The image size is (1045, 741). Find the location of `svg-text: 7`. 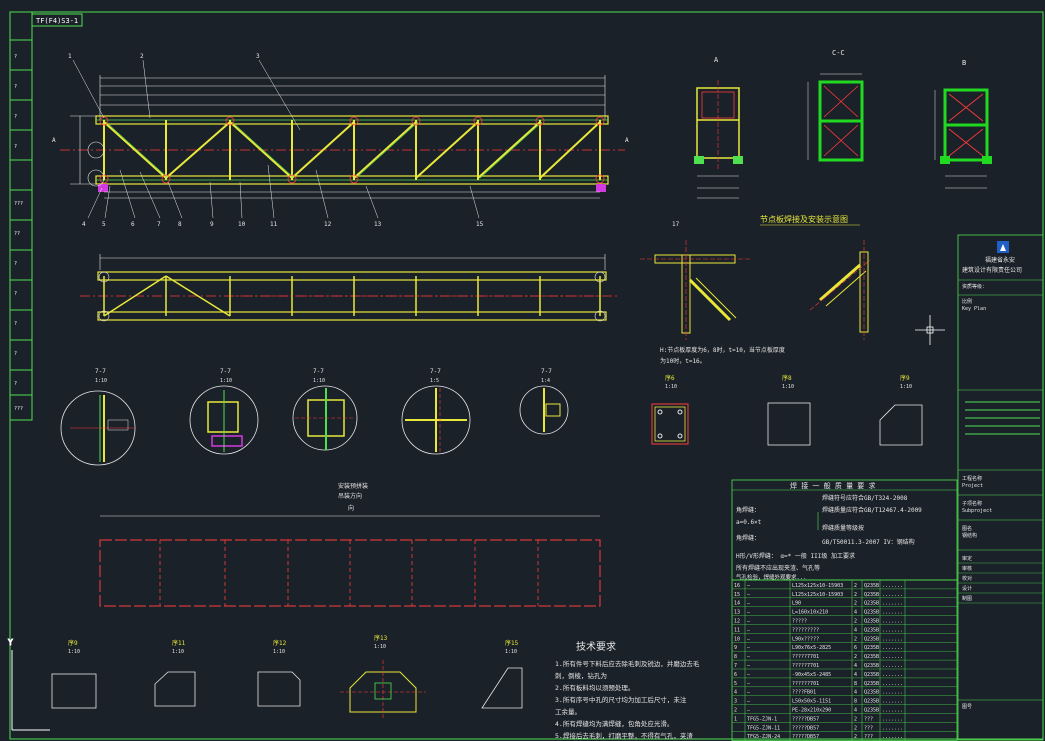

svg-text: 7 is located at coordinates (159, 224).